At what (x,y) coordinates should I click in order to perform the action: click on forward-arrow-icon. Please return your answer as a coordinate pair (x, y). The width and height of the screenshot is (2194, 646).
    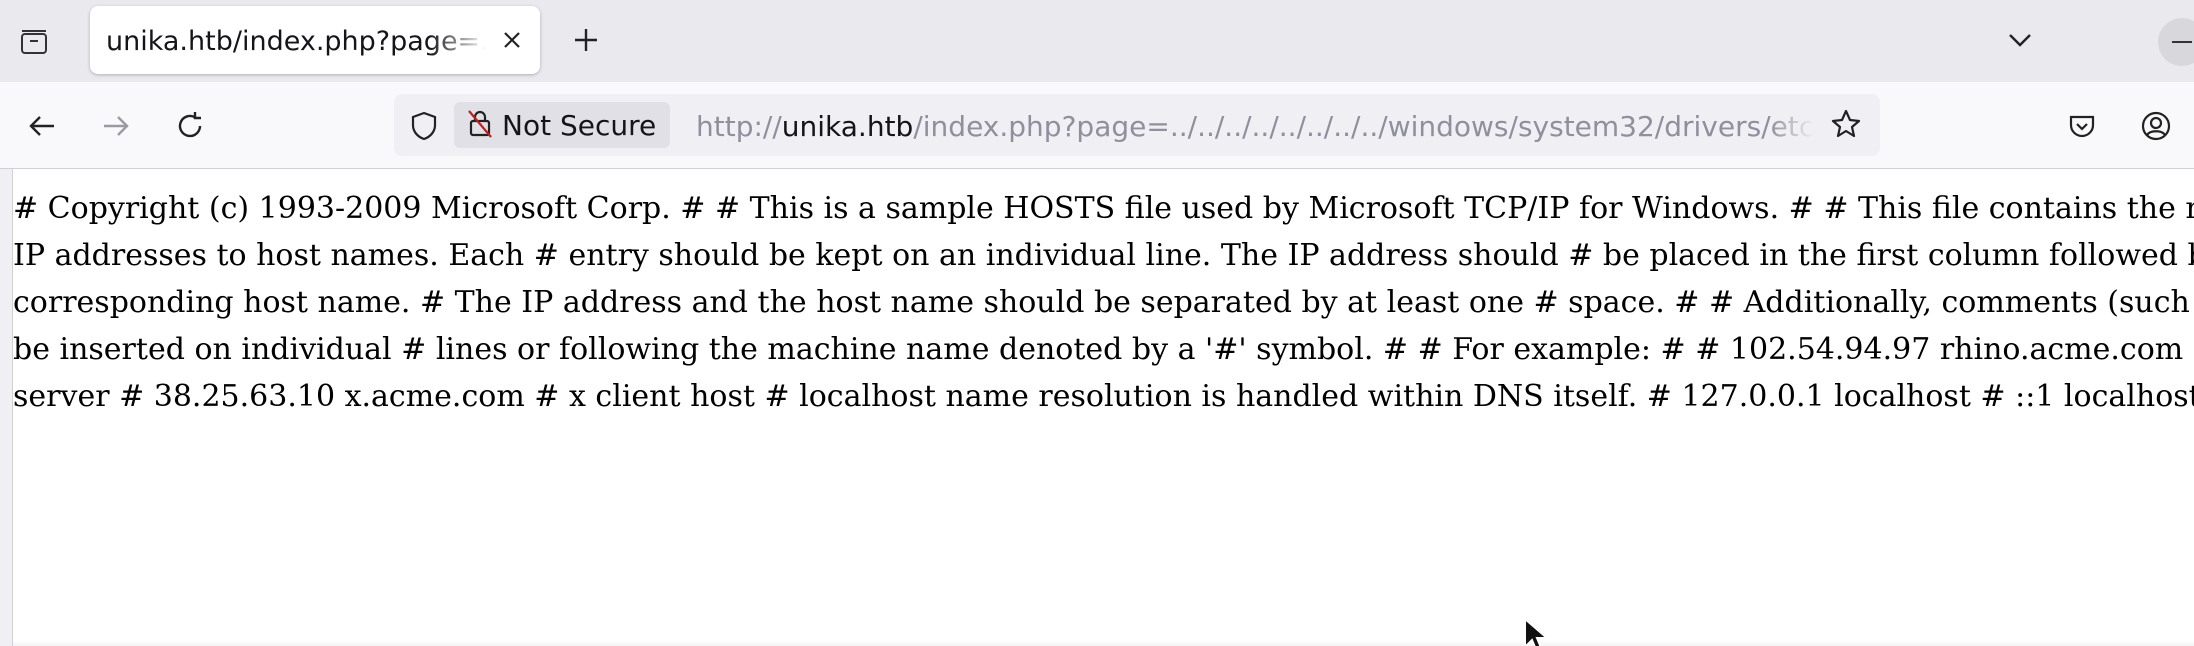
    Looking at the image, I should click on (116, 126).